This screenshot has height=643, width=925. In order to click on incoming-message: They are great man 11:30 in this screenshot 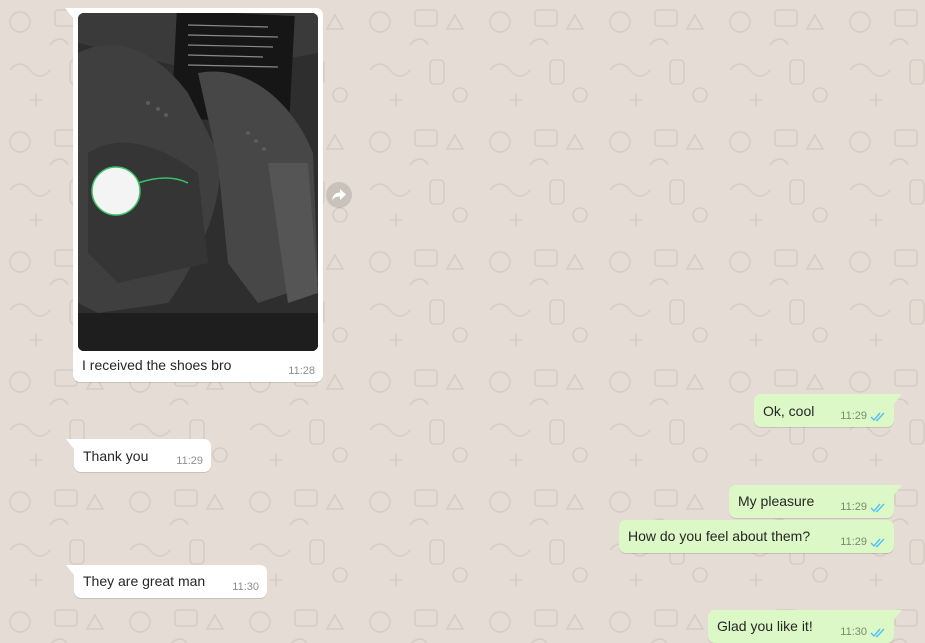, I will do `click(166, 581)`.